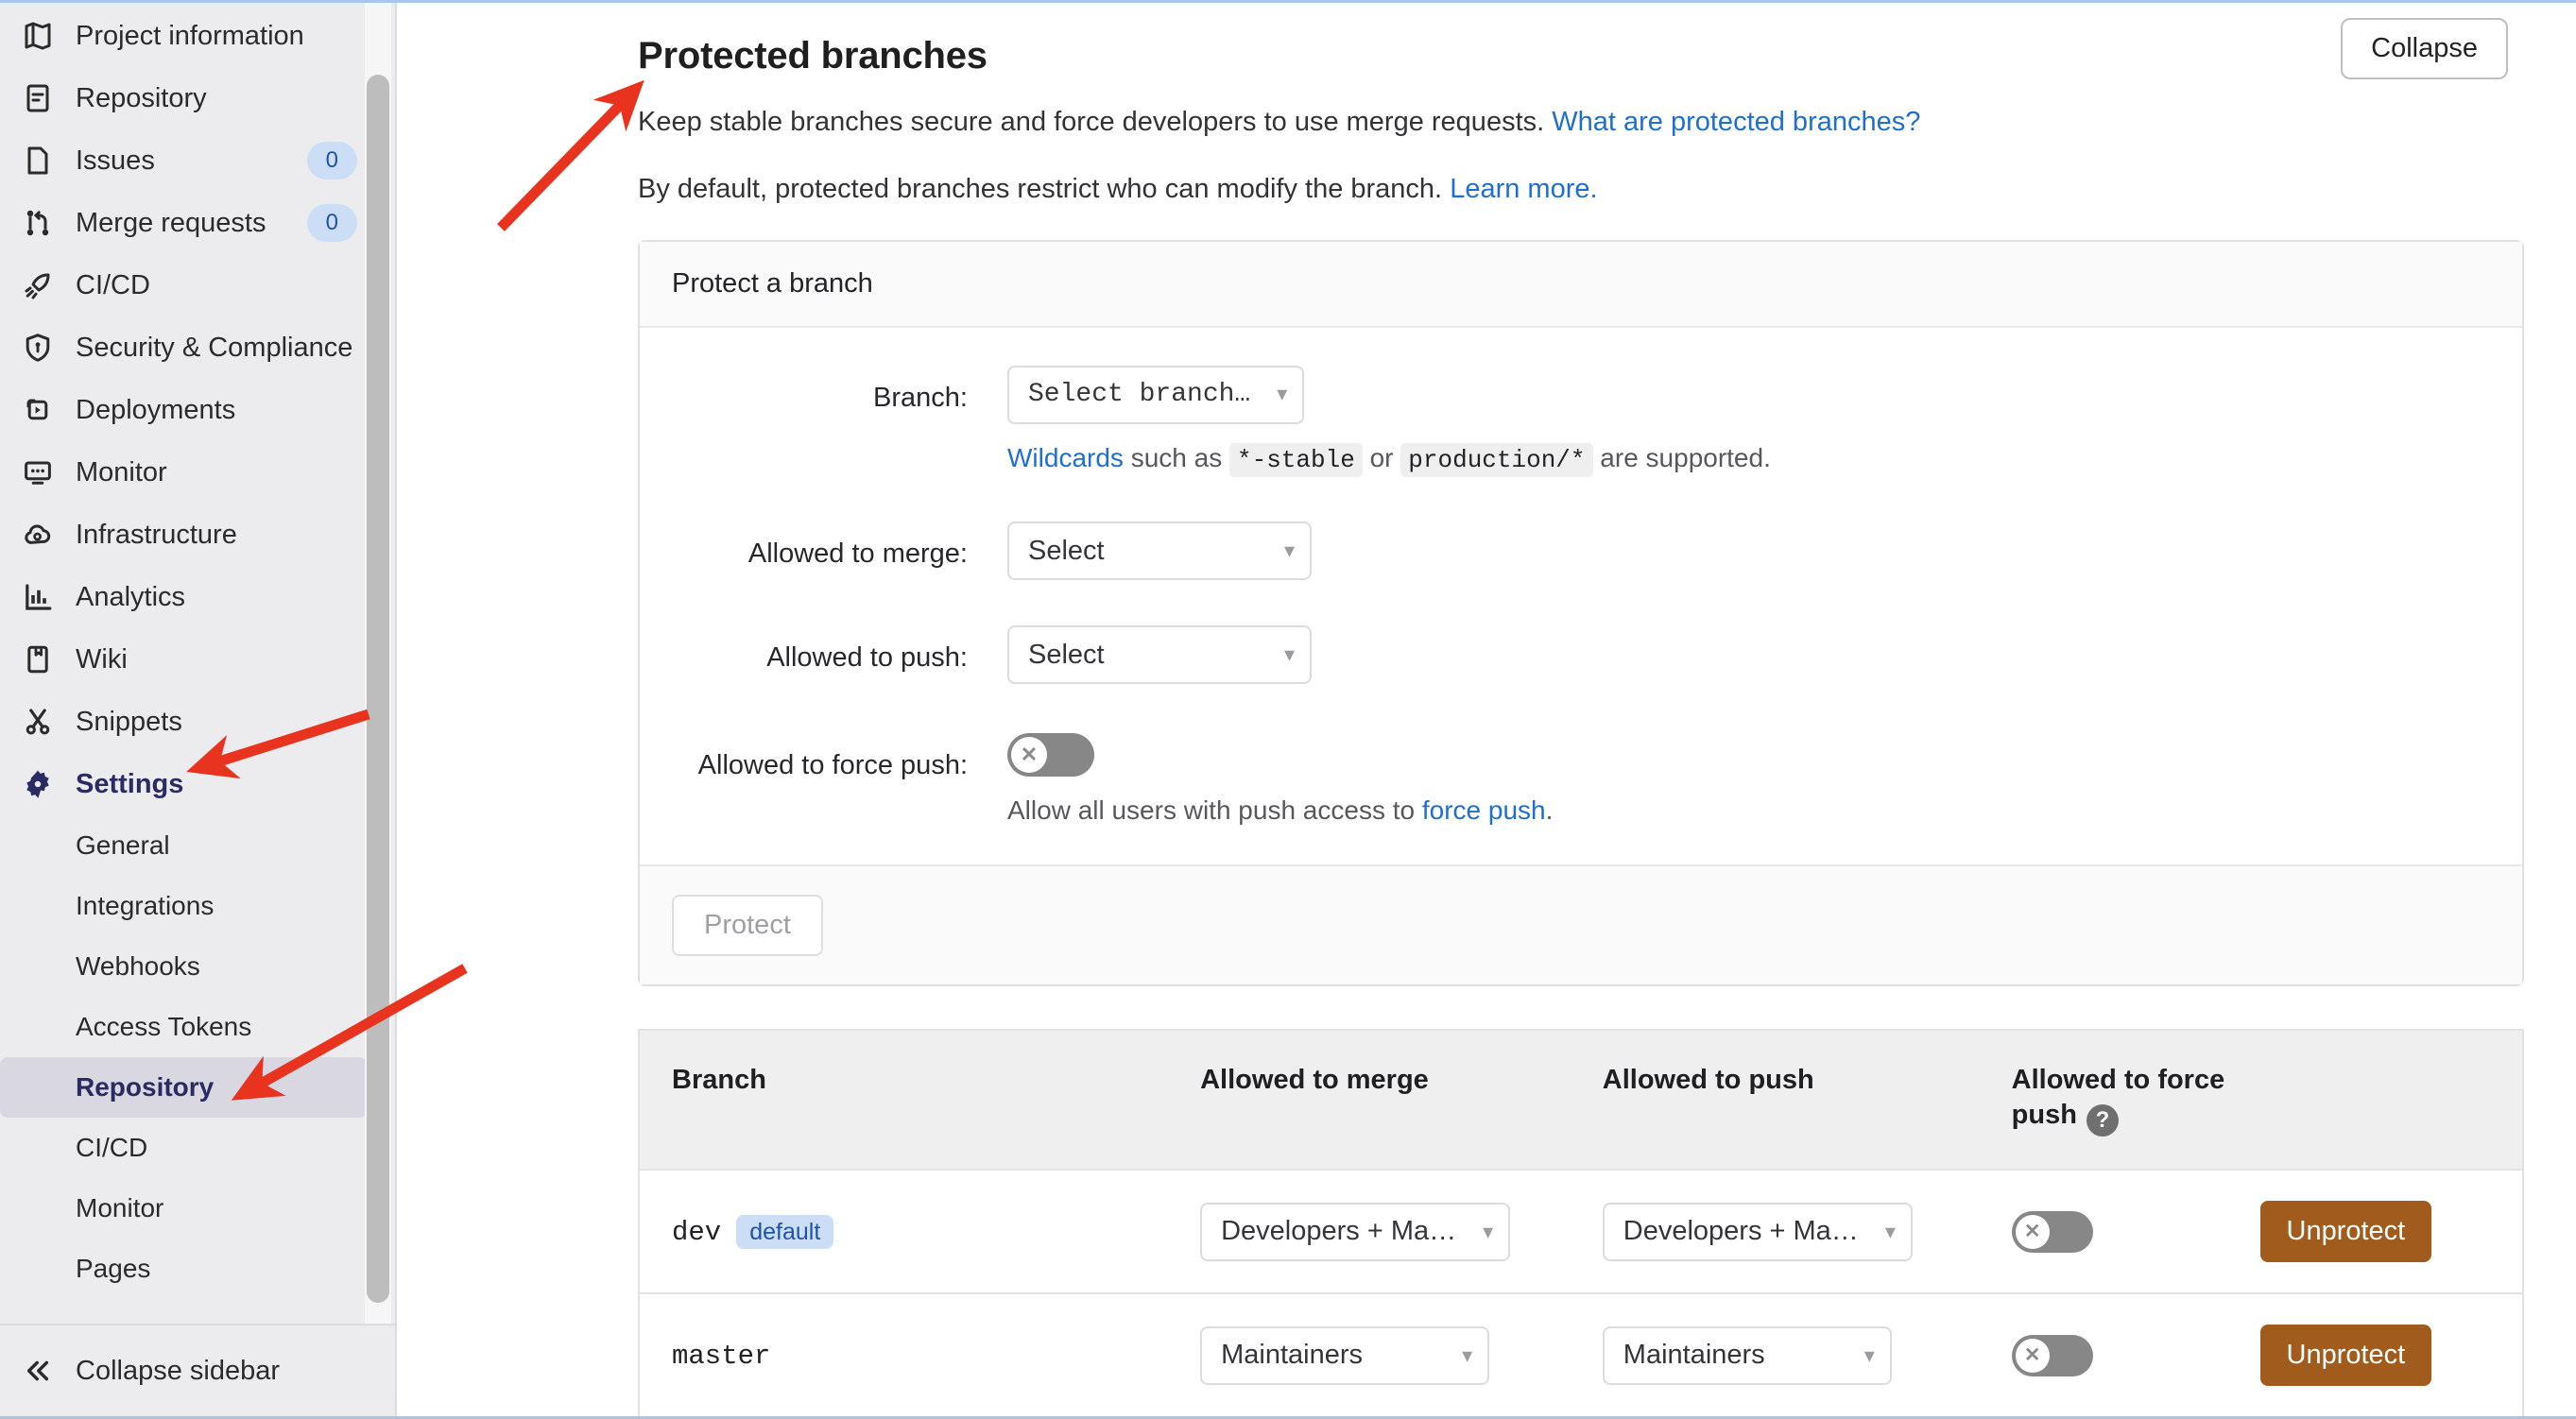 This screenshot has width=2576, height=1419. I want to click on branch-name: dev, so click(697, 1232).